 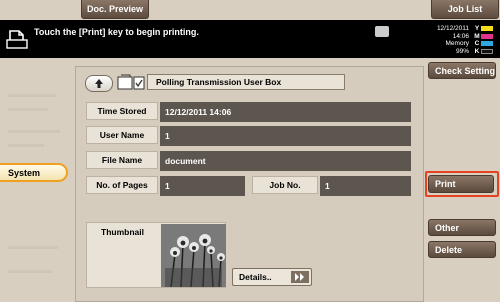 What do you see at coordinates (462, 227) in the screenshot?
I see `other-button: Other` at bounding box center [462, 227].